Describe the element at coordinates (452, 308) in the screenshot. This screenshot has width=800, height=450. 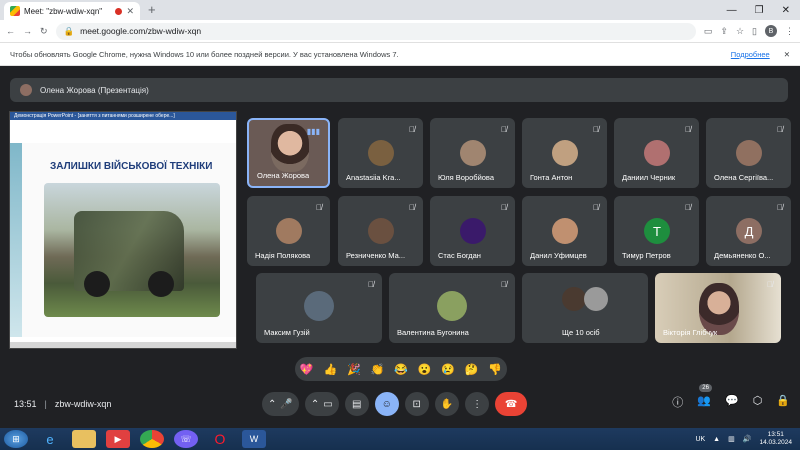
I see `participant-tile: 🎙̸ Валентина Бугонина` at that location.